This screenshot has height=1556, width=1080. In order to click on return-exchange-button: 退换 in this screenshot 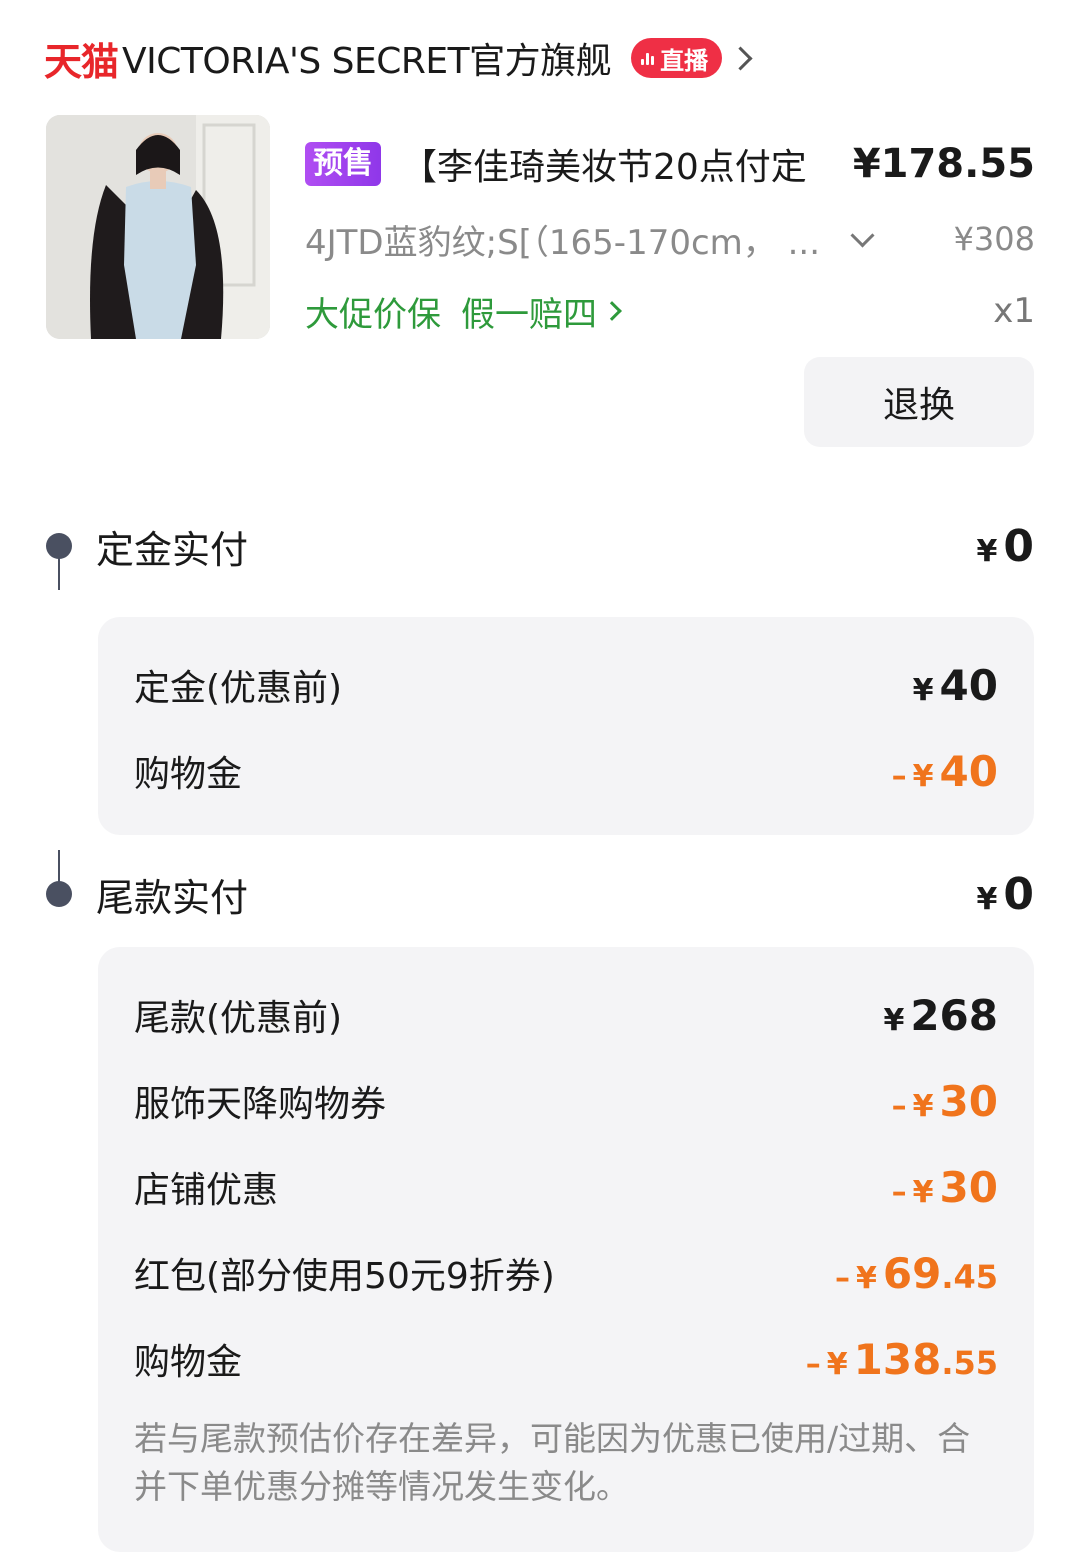, I will do `click(919, 402)`.